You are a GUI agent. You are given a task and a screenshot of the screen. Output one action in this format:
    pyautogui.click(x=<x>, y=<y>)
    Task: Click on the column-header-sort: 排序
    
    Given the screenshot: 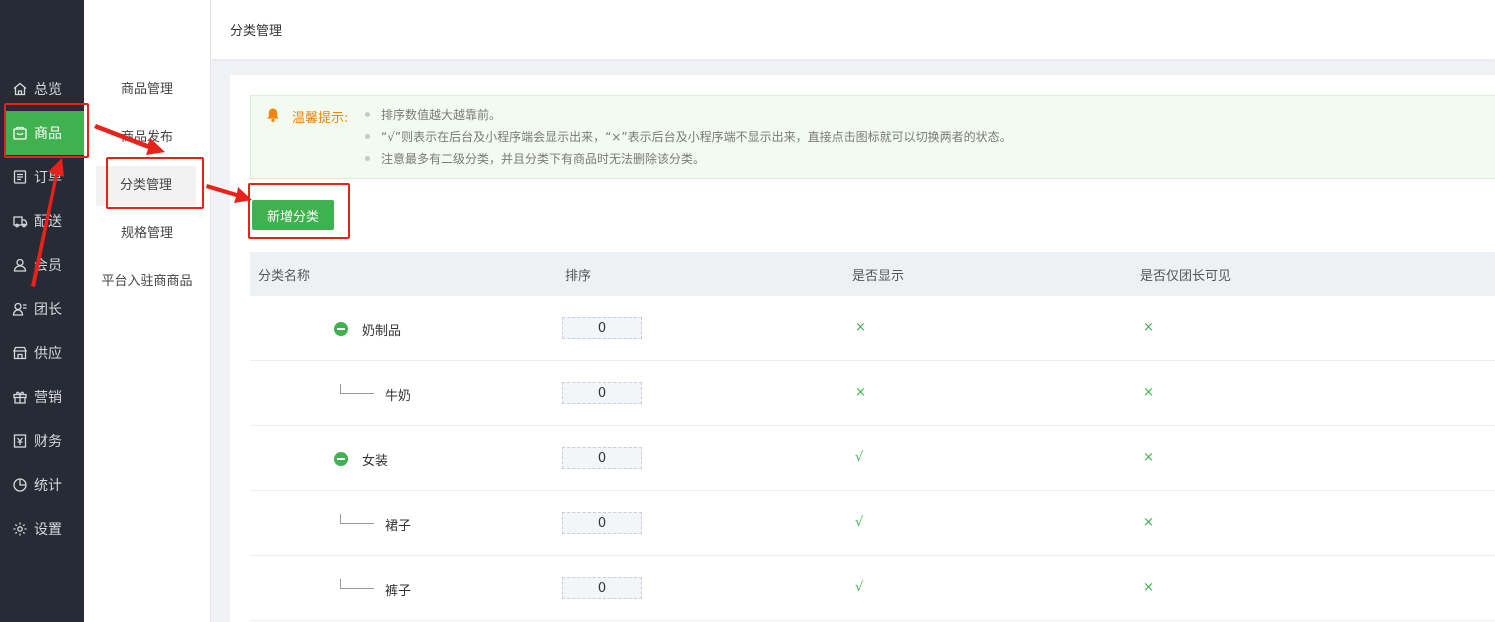 What is the action you would take?
    pyautogui.click(x=578, y=276)
    